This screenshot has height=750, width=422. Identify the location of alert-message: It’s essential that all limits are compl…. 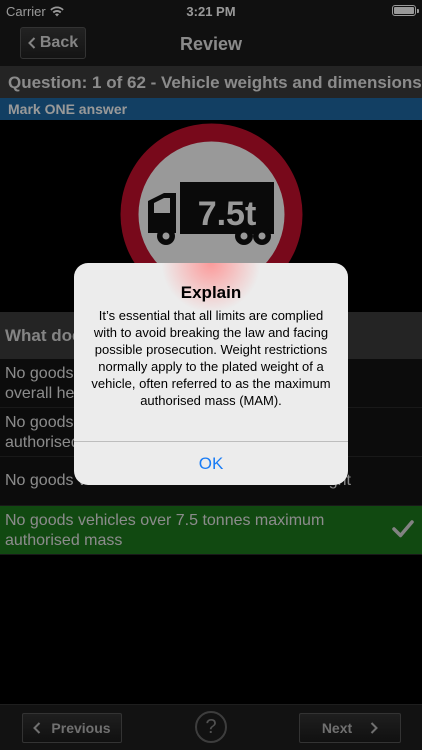
(211, 358).